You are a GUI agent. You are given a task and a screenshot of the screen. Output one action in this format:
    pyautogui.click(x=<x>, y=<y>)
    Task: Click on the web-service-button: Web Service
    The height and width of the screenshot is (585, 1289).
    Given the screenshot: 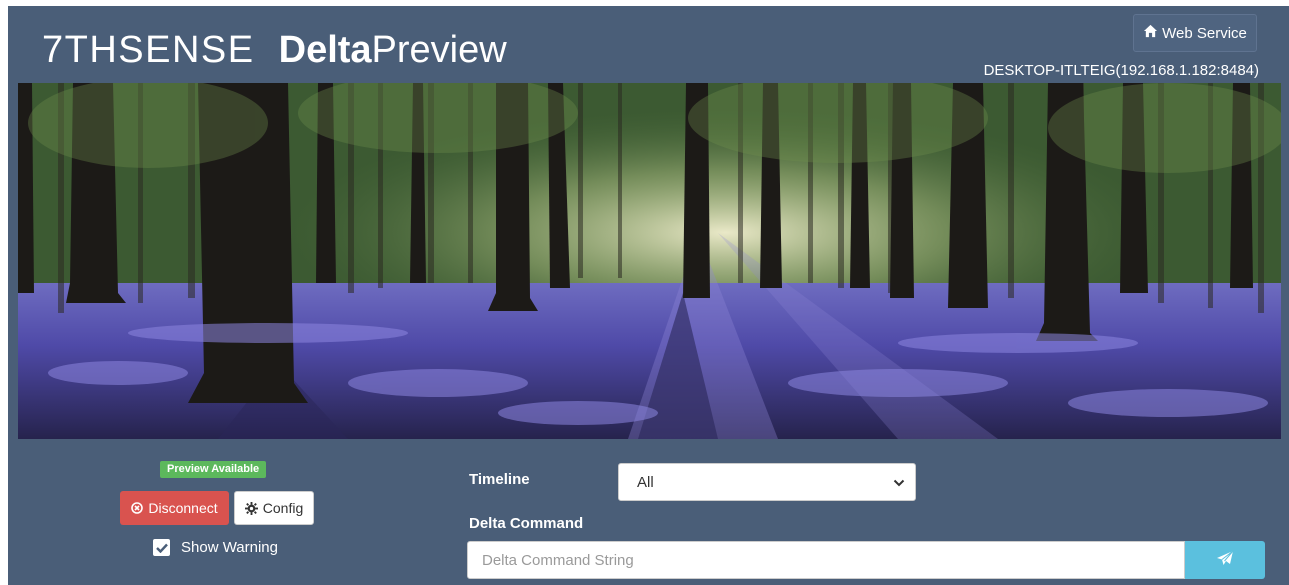 What is the action you would take?
    pyautogui.click(x=1195, y=33)
    